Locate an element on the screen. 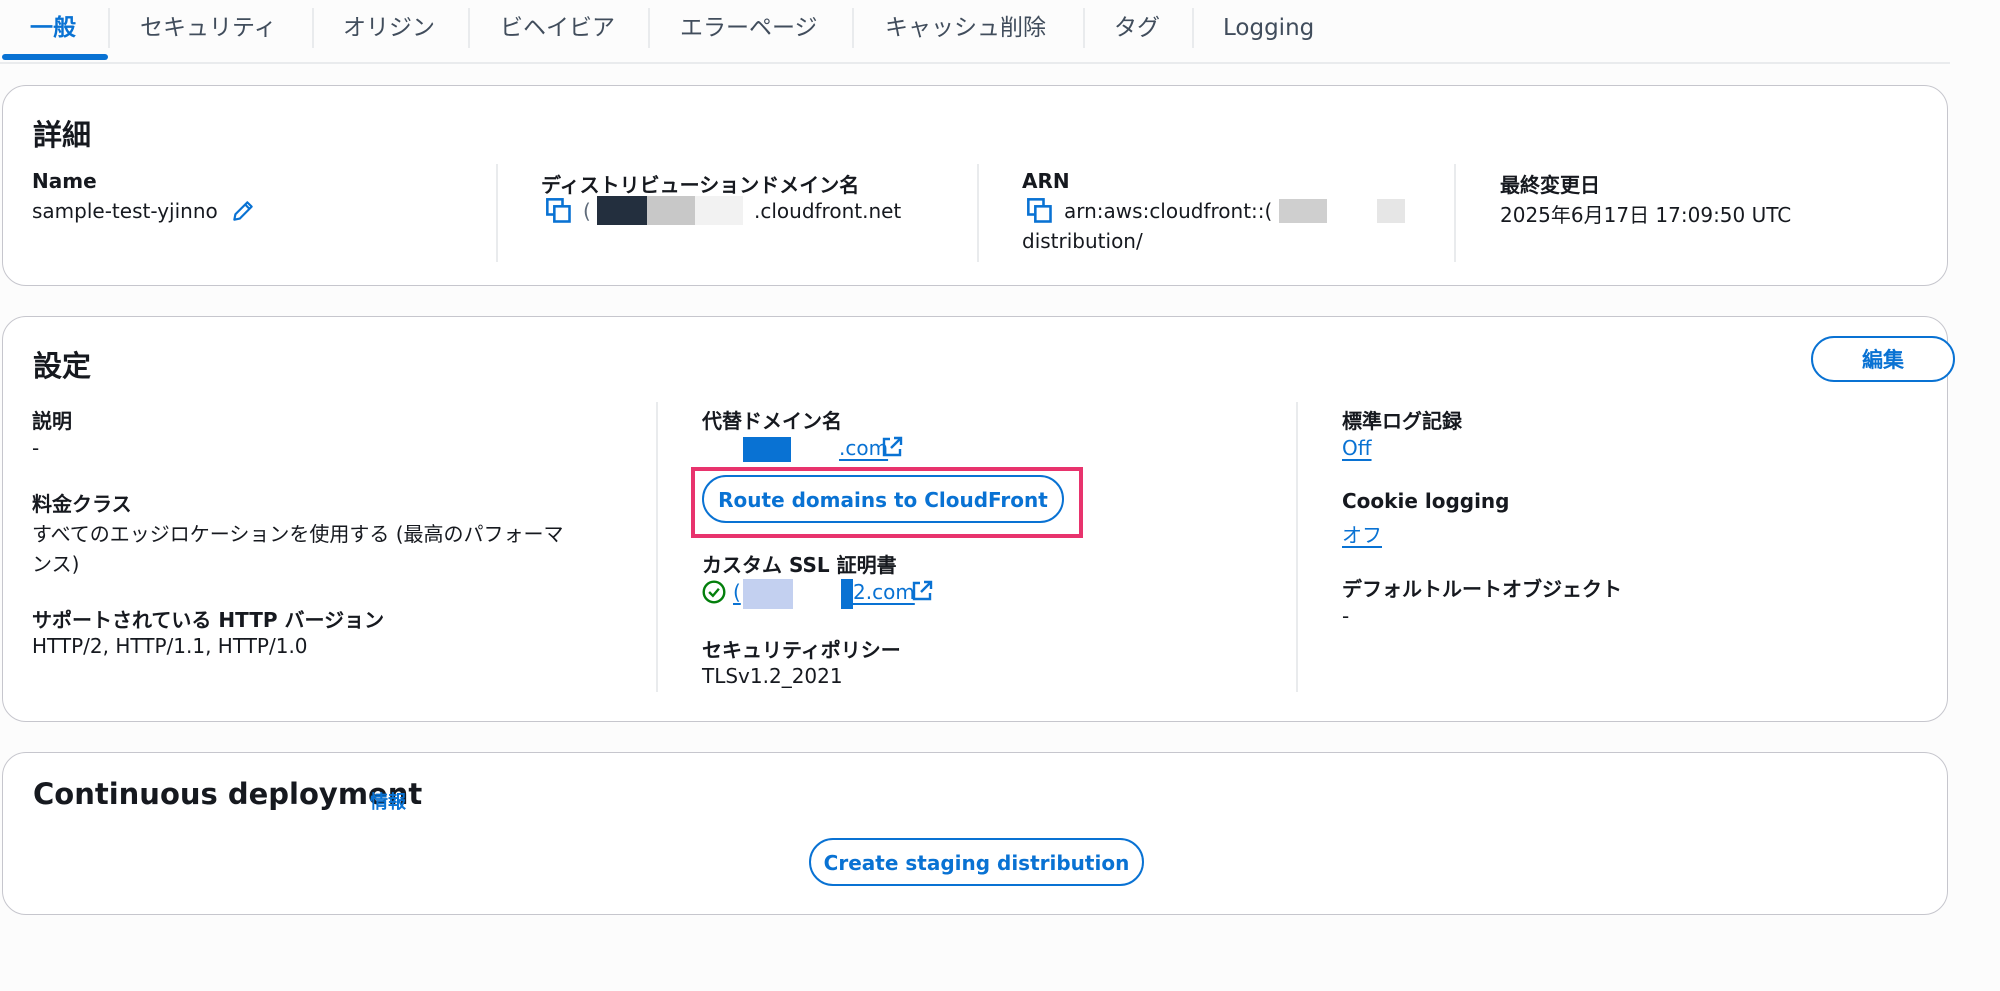 This screenshot has height=991, width=2000. ssl-cert-link: 2.com is located at coordinates (884, 592).